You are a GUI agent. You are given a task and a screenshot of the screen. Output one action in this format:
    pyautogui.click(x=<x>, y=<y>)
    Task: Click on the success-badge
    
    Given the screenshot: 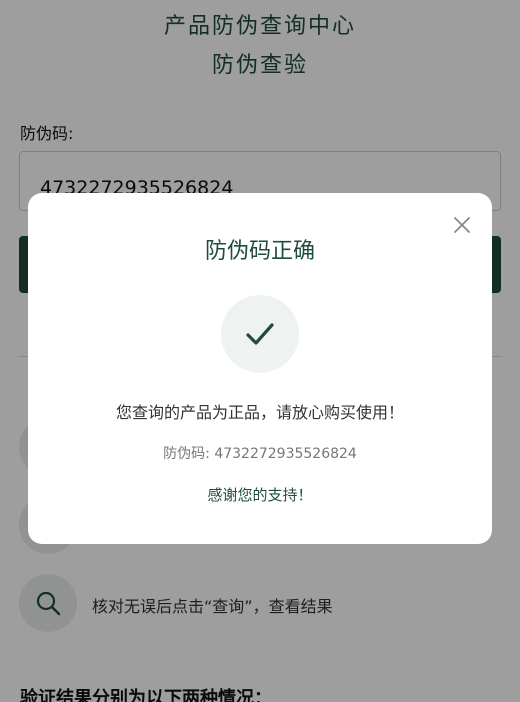 What is the action you would take?
    pyautogui.click(x=260, y=334)
    